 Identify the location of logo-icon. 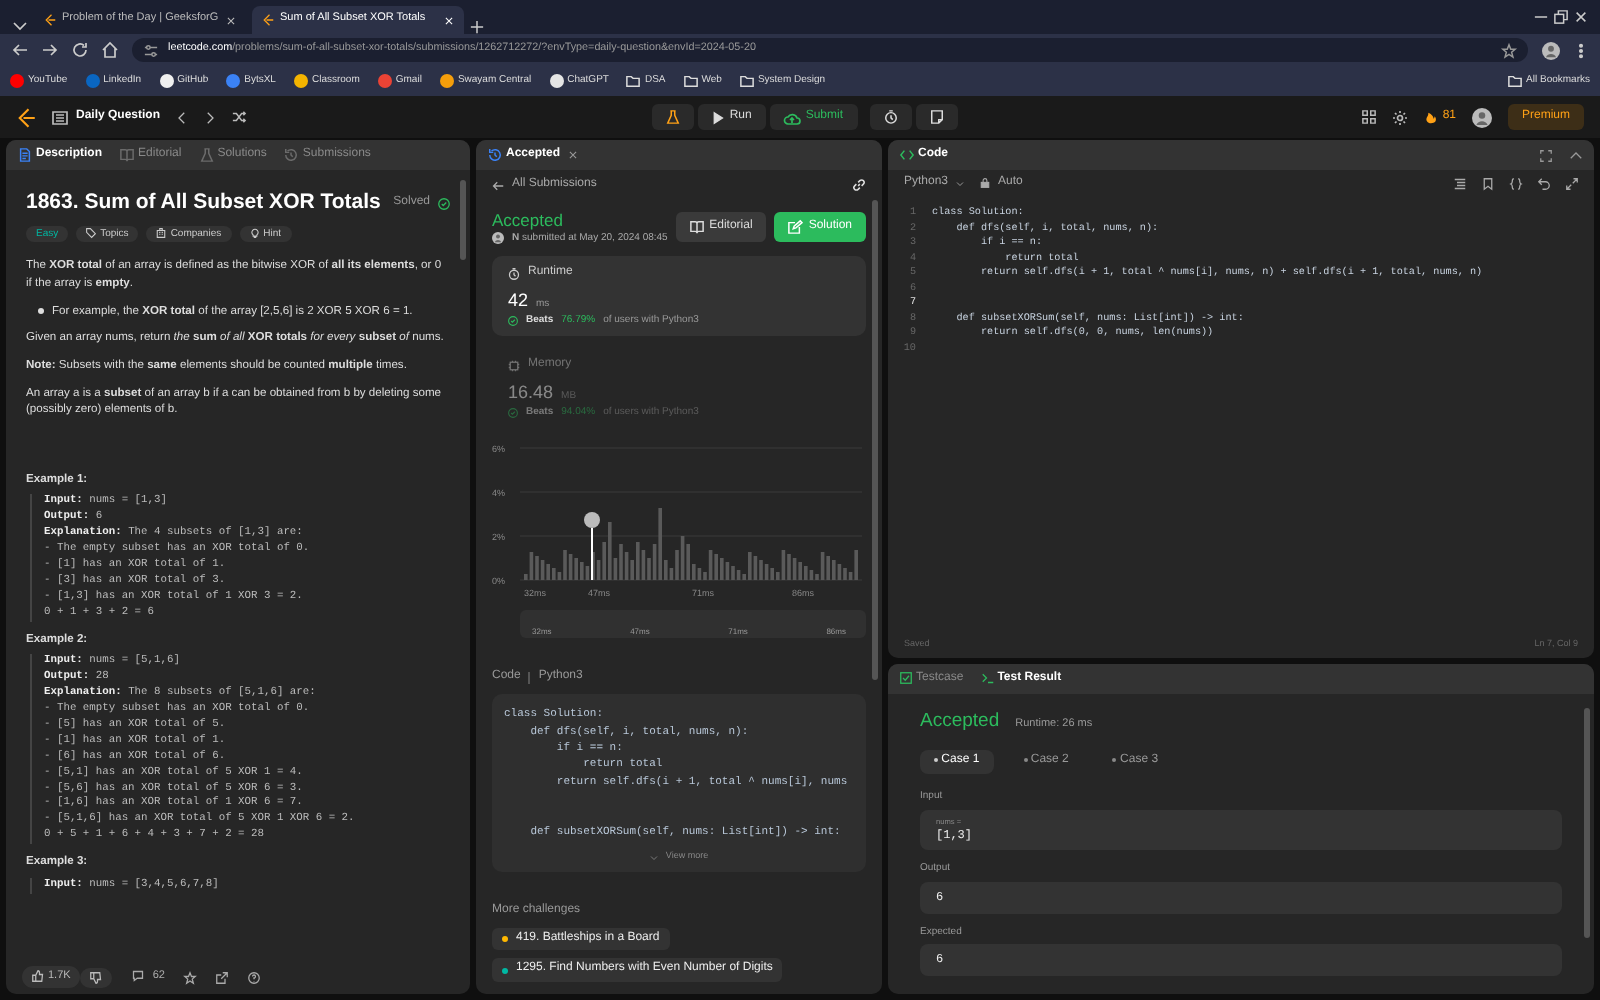
(26, 117).